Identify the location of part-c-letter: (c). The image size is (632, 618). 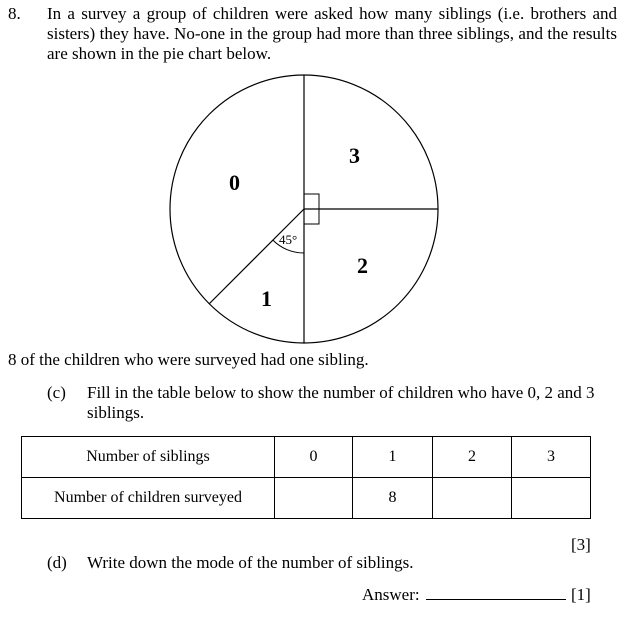
(56, 392).